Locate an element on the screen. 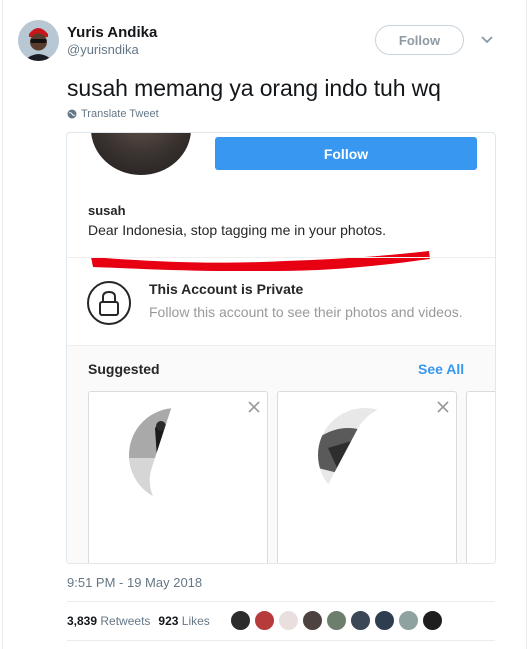 This screenshot has height=649, width=529. author-handle: @yurisndika is located at coordinates (103, 49).